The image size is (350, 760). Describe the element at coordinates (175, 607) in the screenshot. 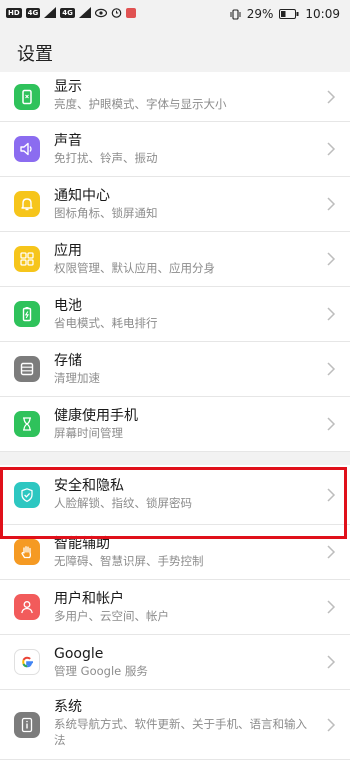

I see `settings-item-users-accounts: 用户和帐户 多用户、云空间、帐户` at that location.